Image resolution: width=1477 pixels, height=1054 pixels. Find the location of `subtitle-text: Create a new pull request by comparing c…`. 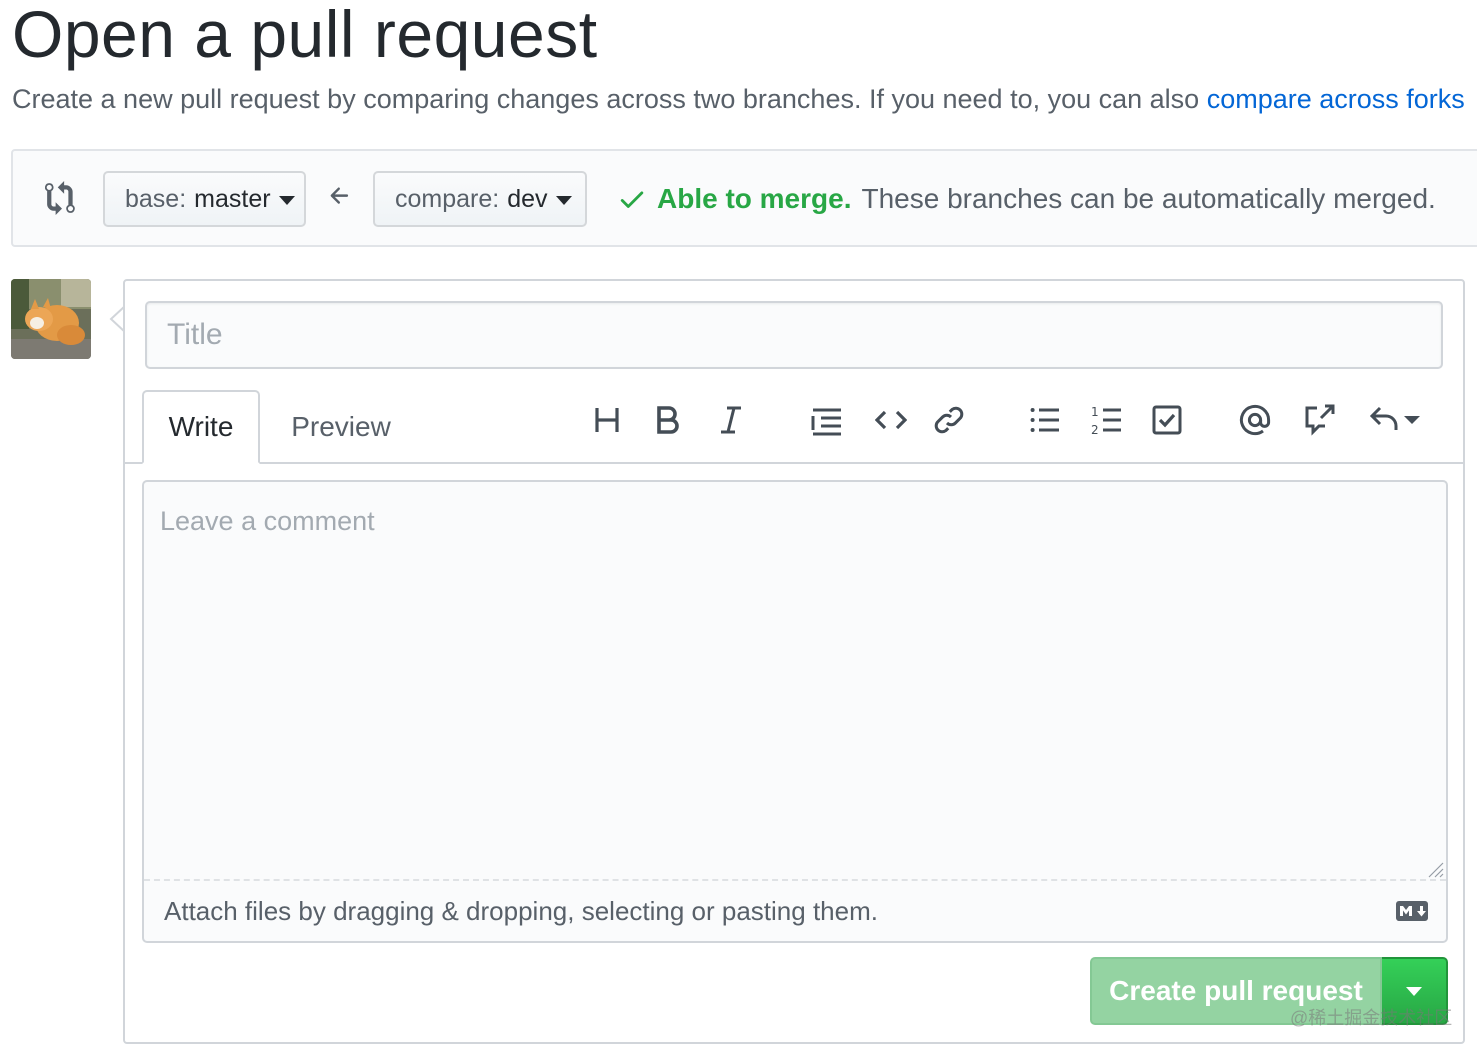

subtitle-text: Create a new pull request by comparing c… is located at coordinates (609, 99).